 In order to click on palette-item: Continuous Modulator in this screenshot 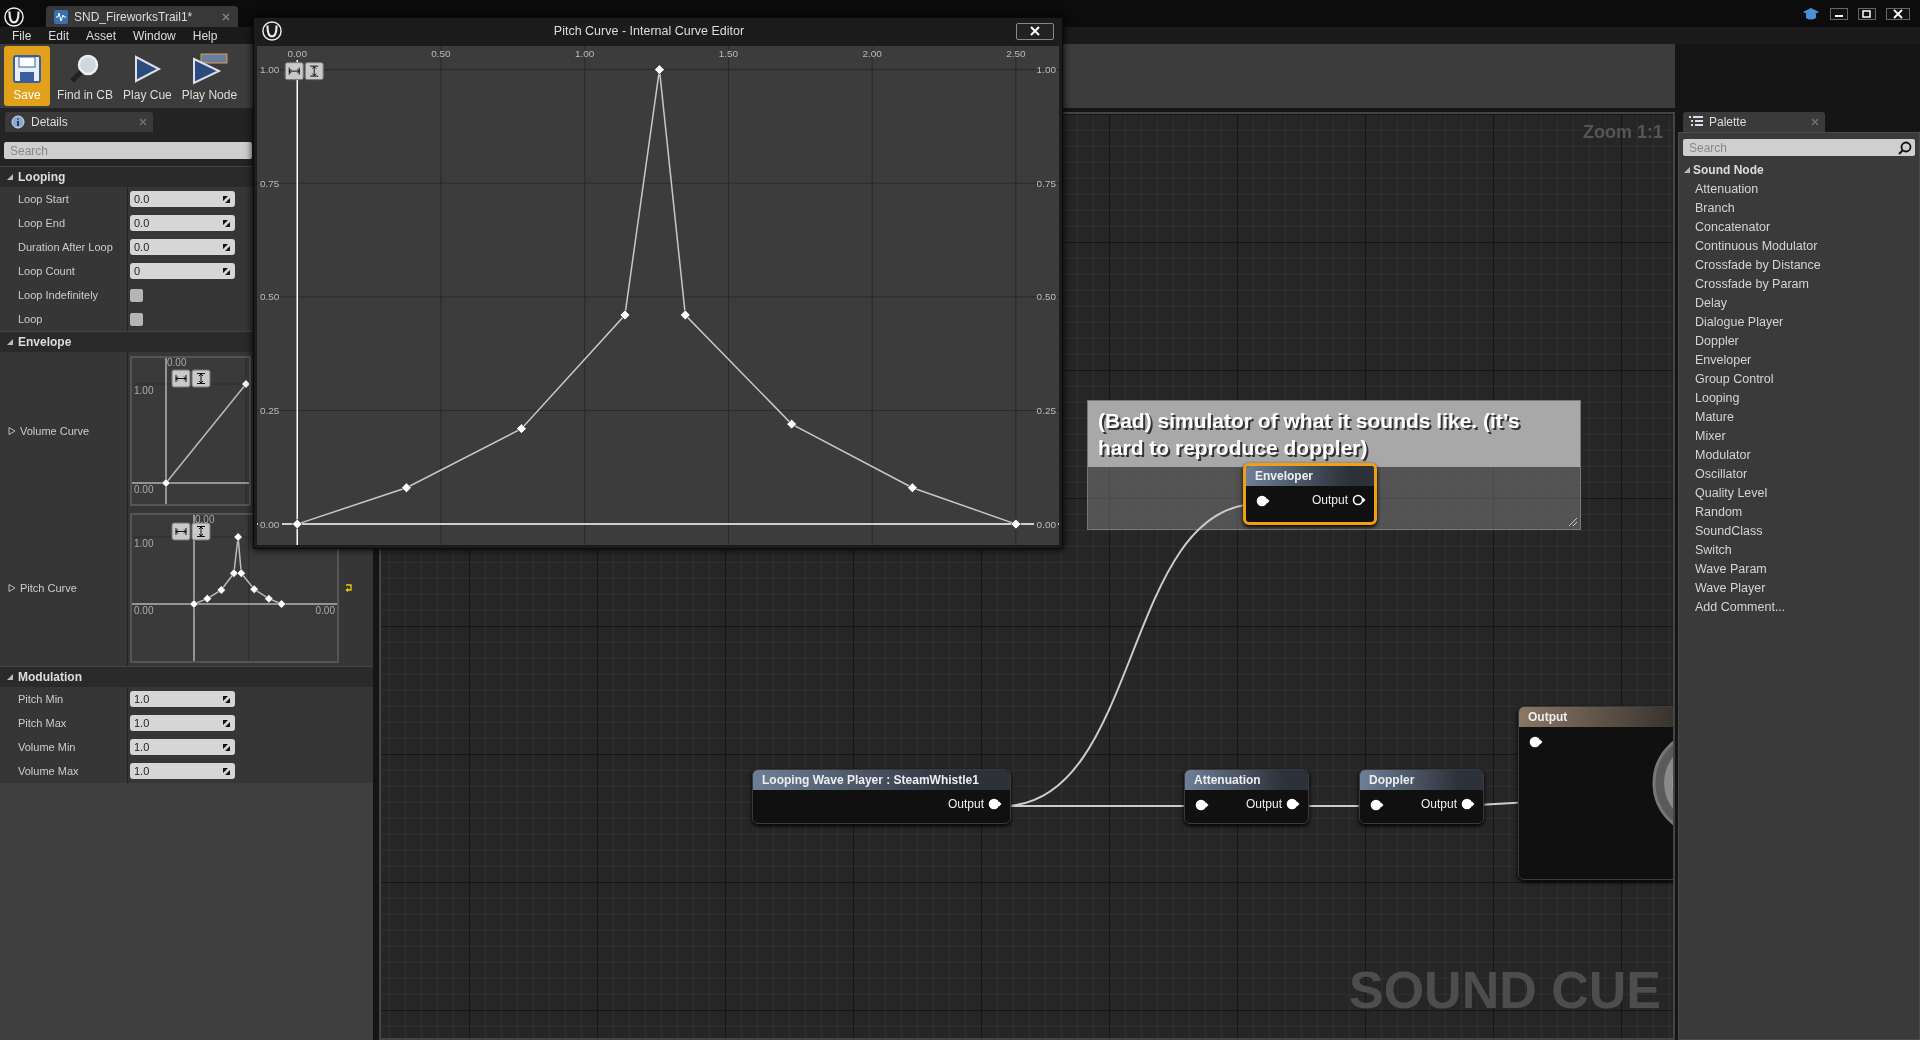, I will do `click(1799, 245)`.